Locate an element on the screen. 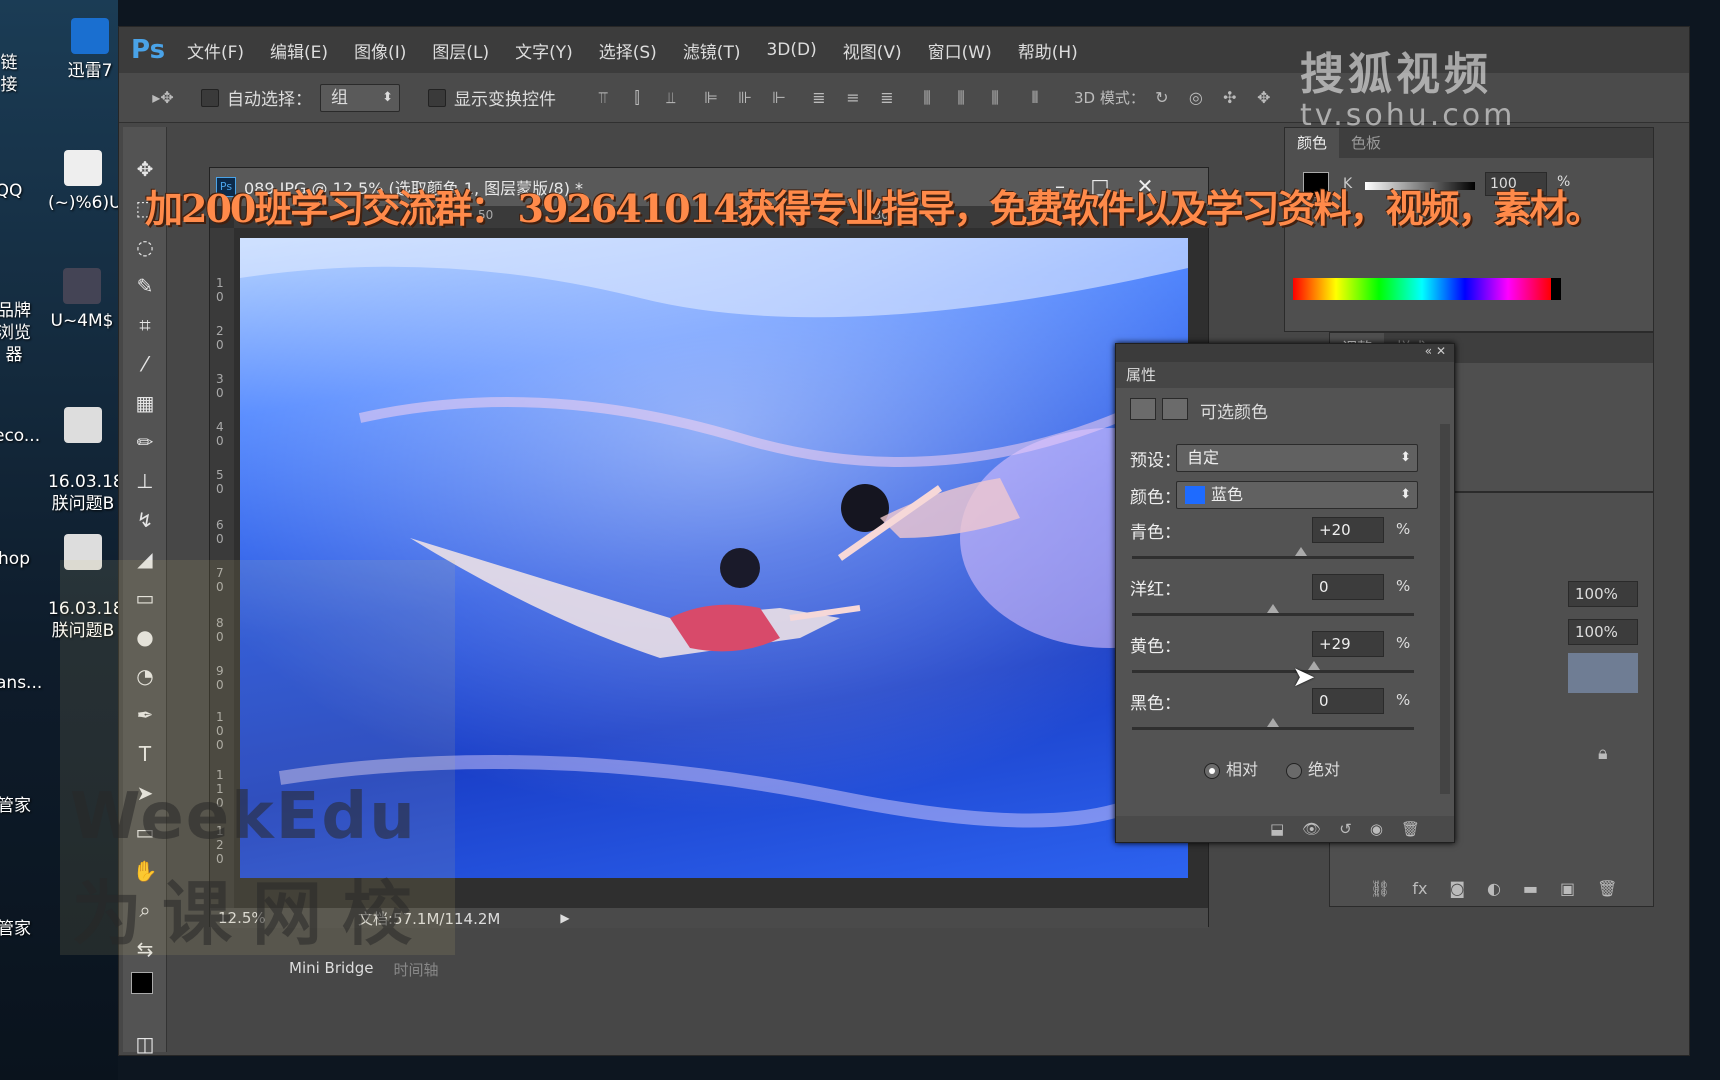  menu-window: 窗口(W) is located at coordinates (960, 50).